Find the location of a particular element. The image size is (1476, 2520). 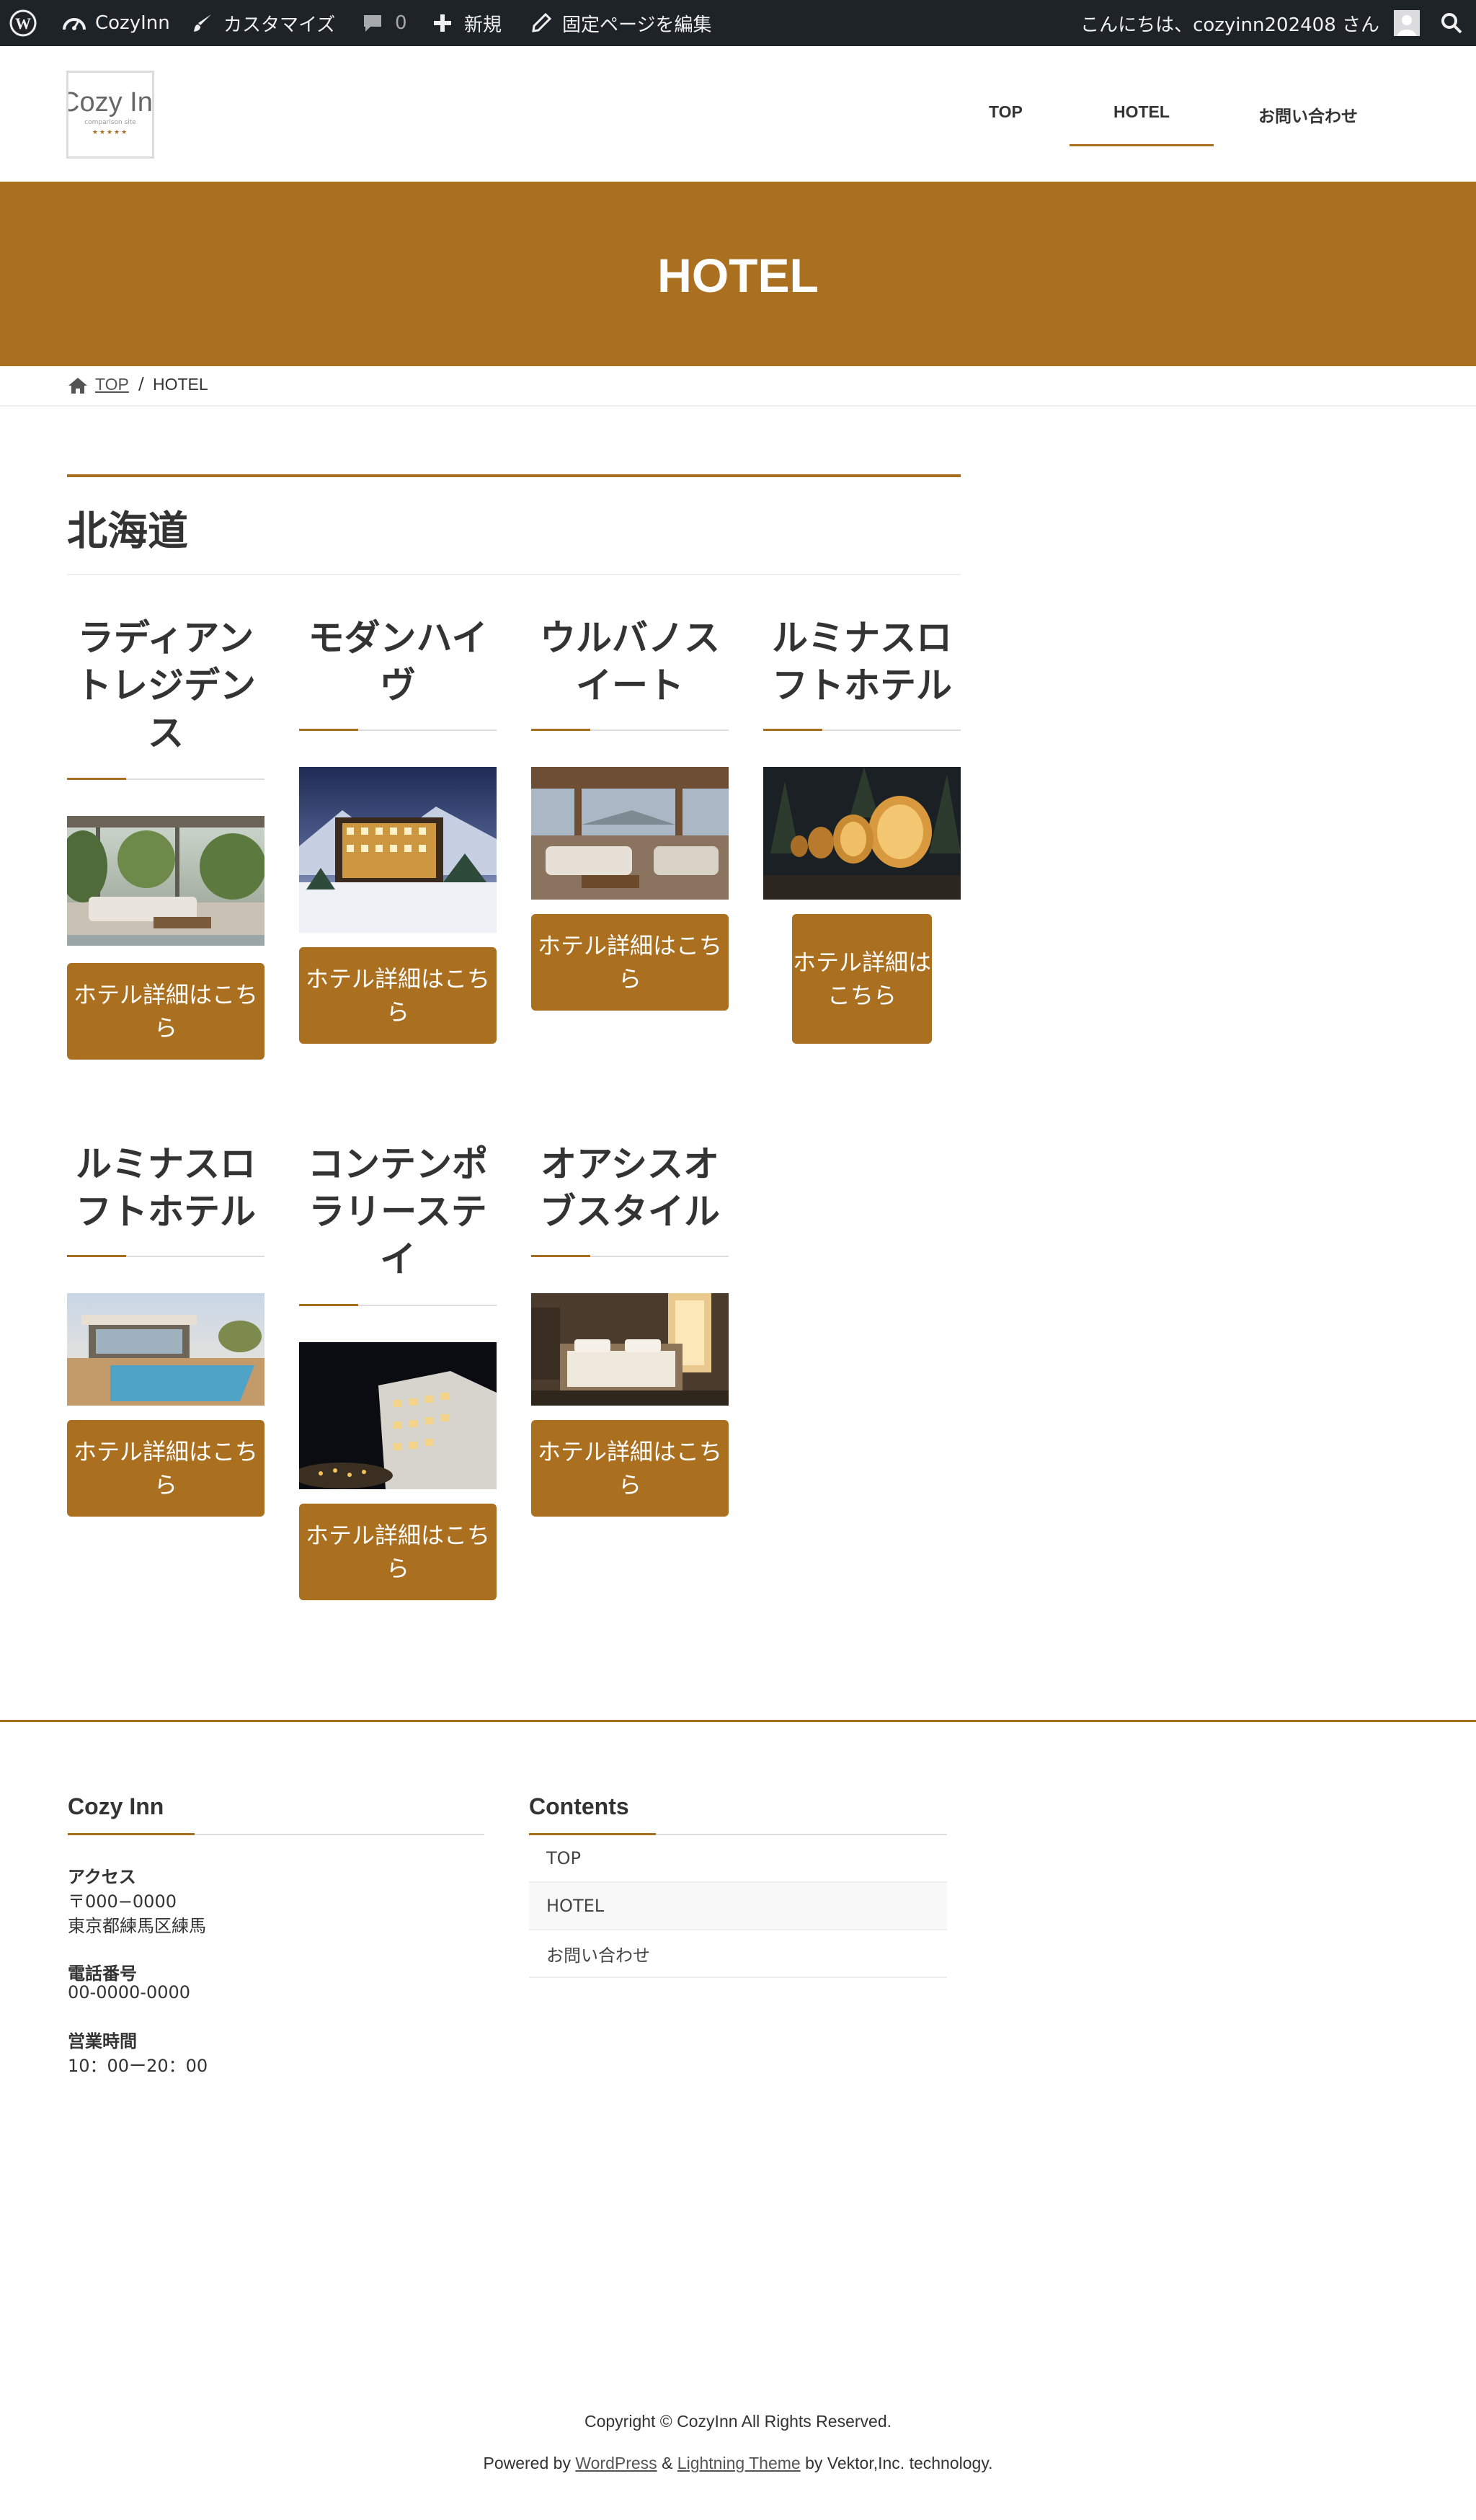

site-name-link: CozyInn is located at coordinates (116, 23).